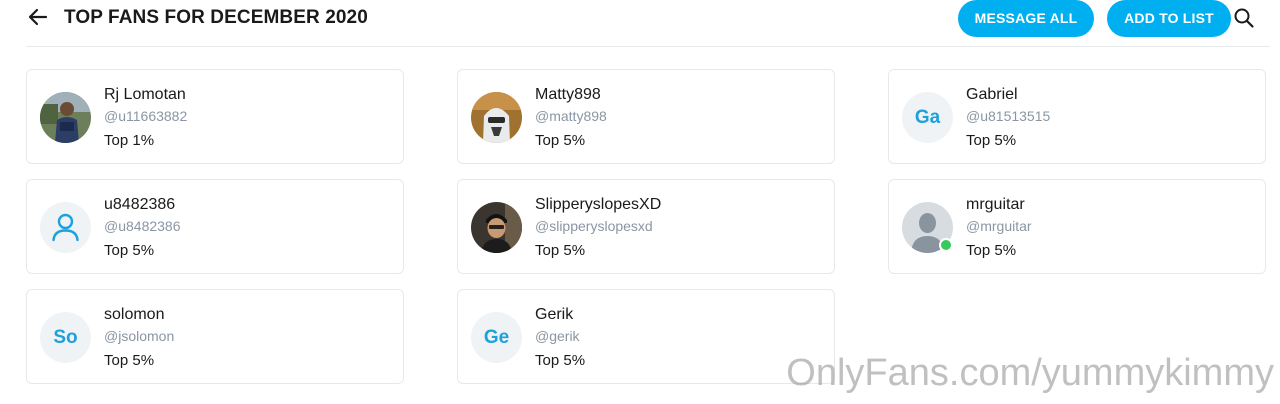 This screenshot has width=1280, height=404. What do you see at coordinates (992, 94) in the screenshot?
I see `fan-name: Gabriel` at bounding box center [992, 94].